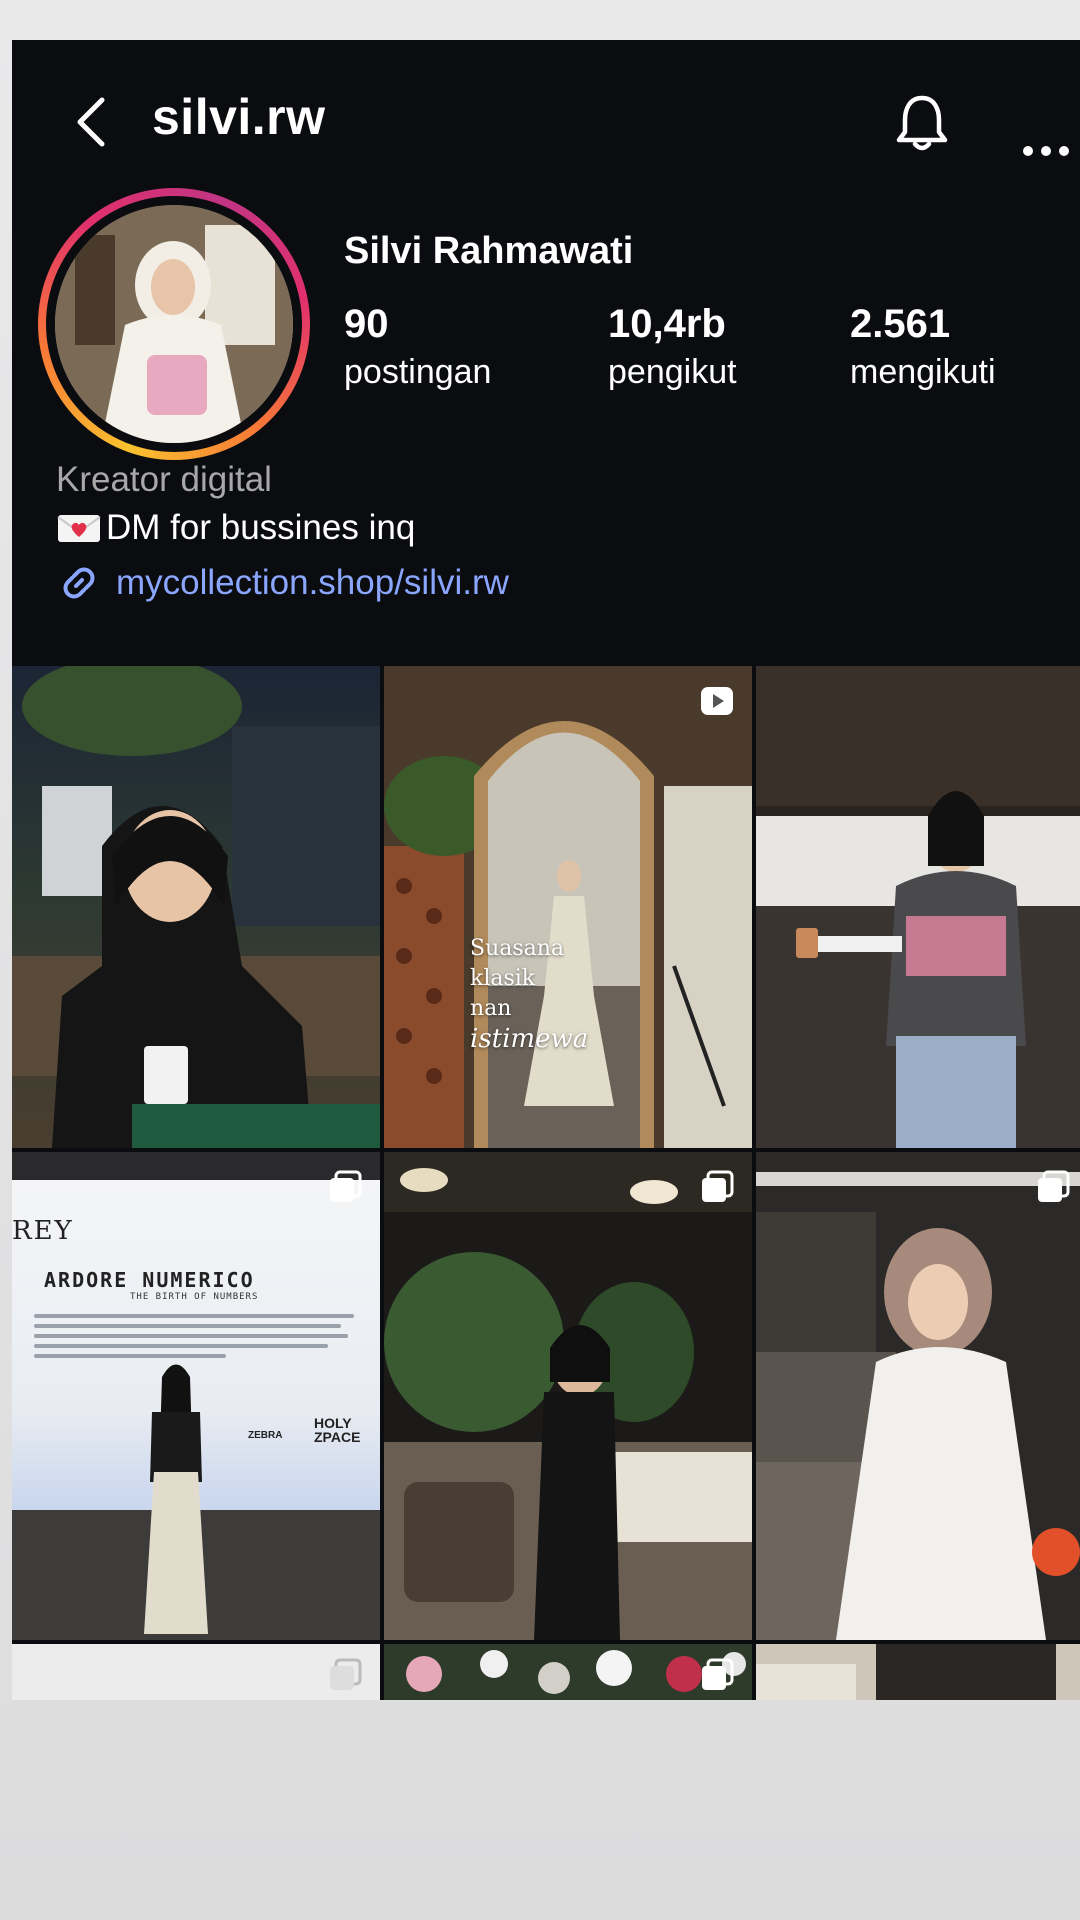 The width and height of the screenshot is (1080, 1920). I want to click on overlay-line: istimewa, so click(529, 1039).